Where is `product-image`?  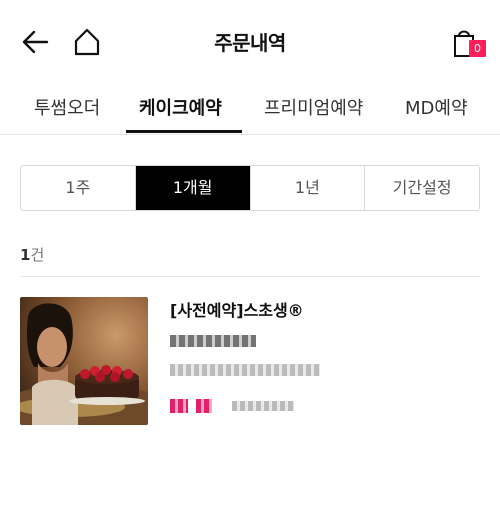 product-image is located at coordinates (84, 361).